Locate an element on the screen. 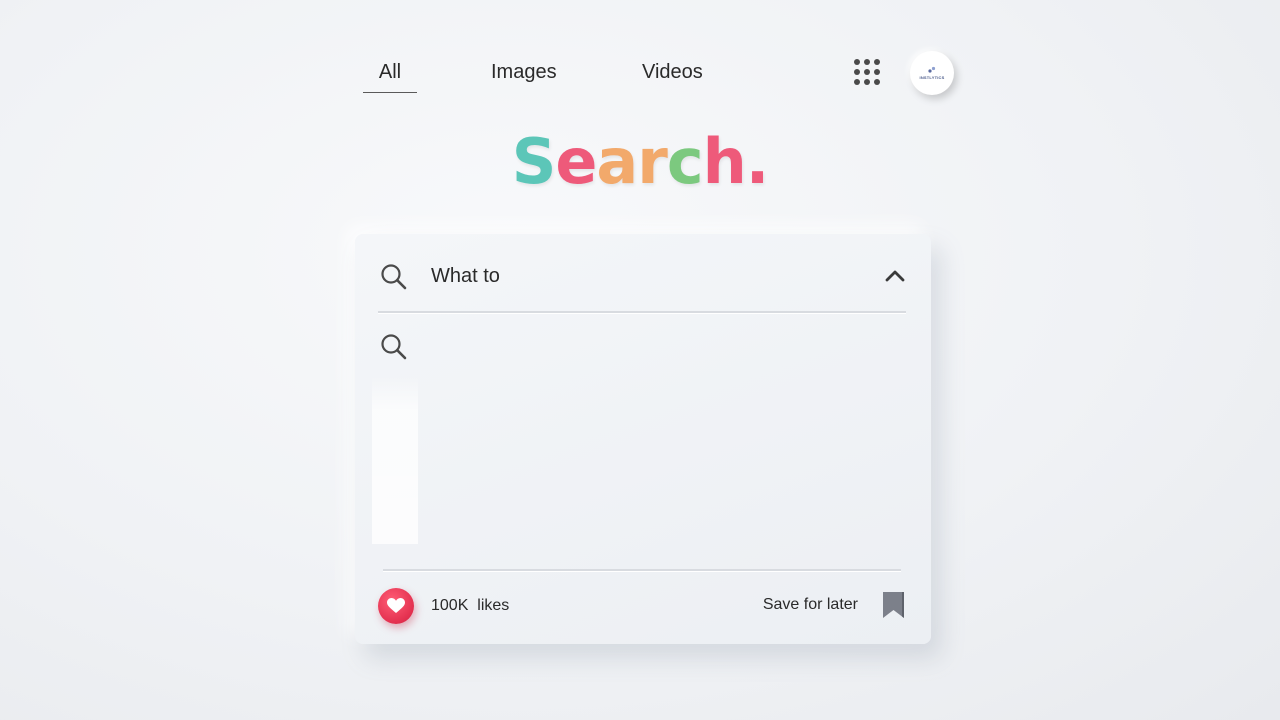 The width and height of the screenshot is (1280, 720). suggestion-placeholder is located at coordinates (395, 460).